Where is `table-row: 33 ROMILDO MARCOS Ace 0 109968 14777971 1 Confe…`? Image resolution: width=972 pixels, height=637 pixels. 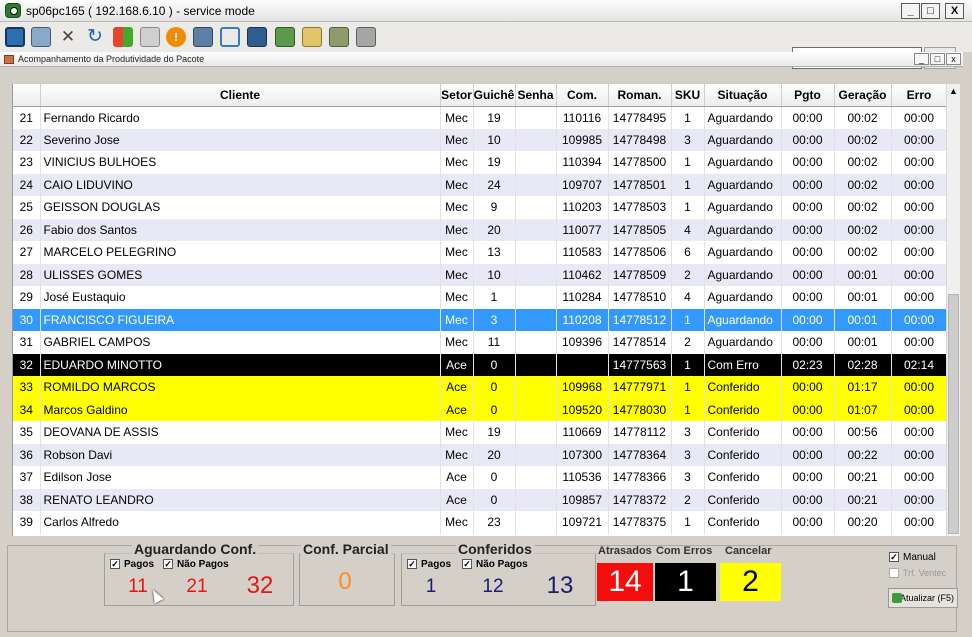 table-row: 33 ROMILDO MARCOS Ace 0 109968 14777971 1 Confe… is located at coordinates (479, 387).